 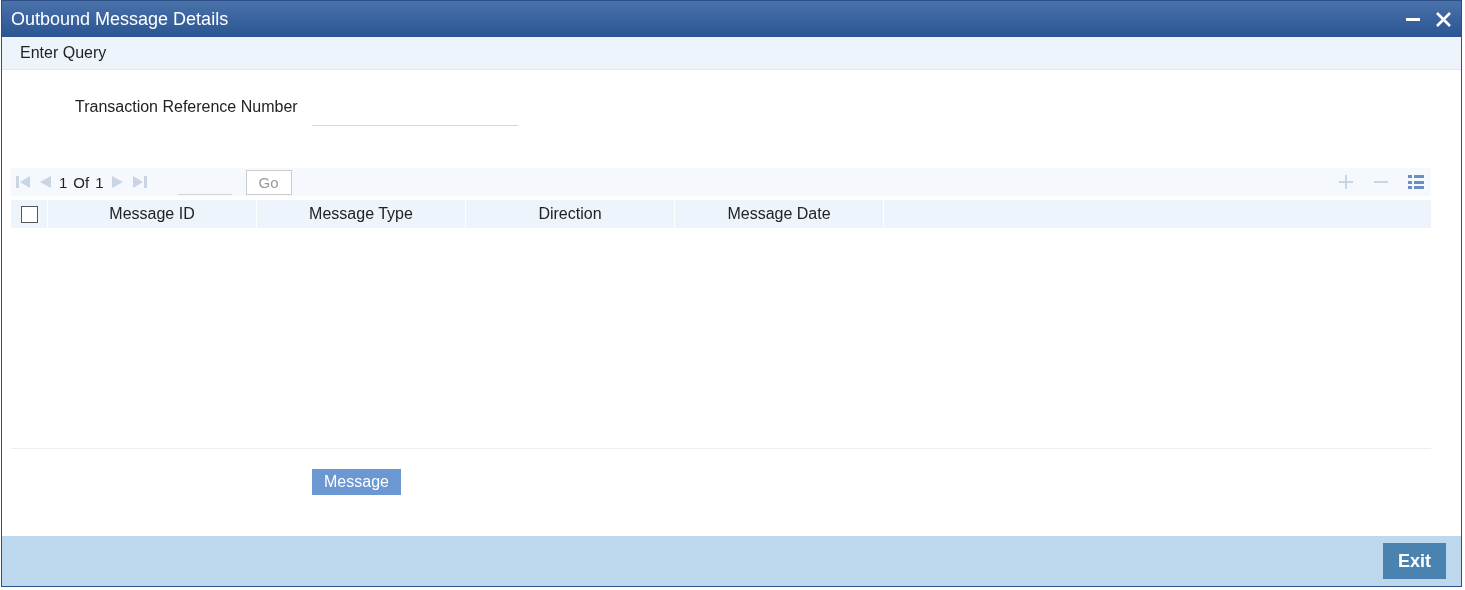 What do you see at coordinates (570, 214) in the screenshot?
I see `column-header: Direction` at bounding box center [570, 214].